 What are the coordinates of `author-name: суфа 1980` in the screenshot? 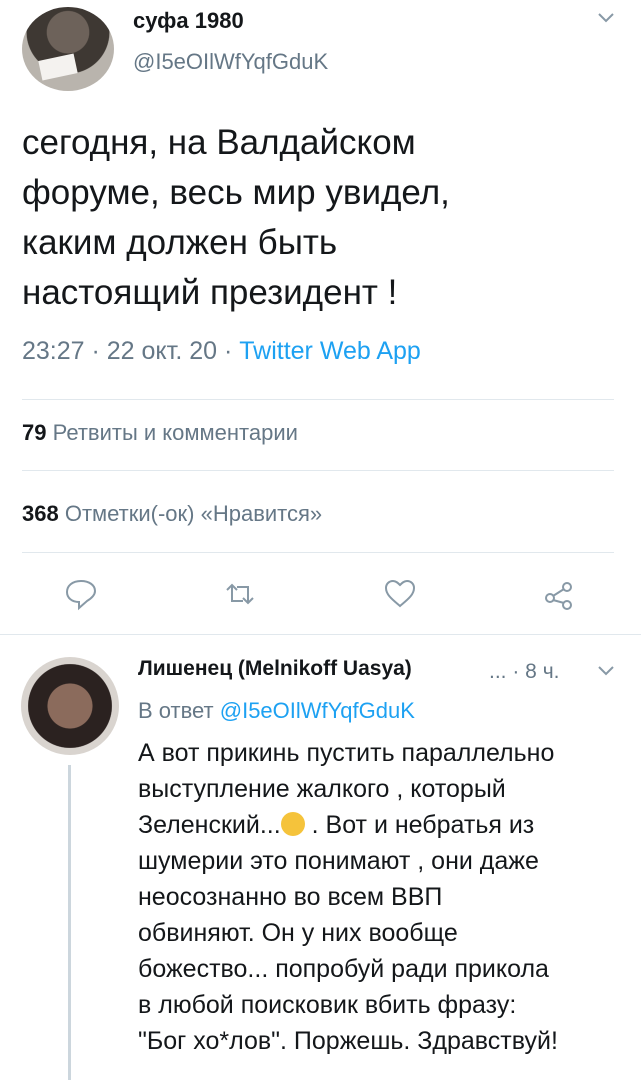 It's located at (188, 21).